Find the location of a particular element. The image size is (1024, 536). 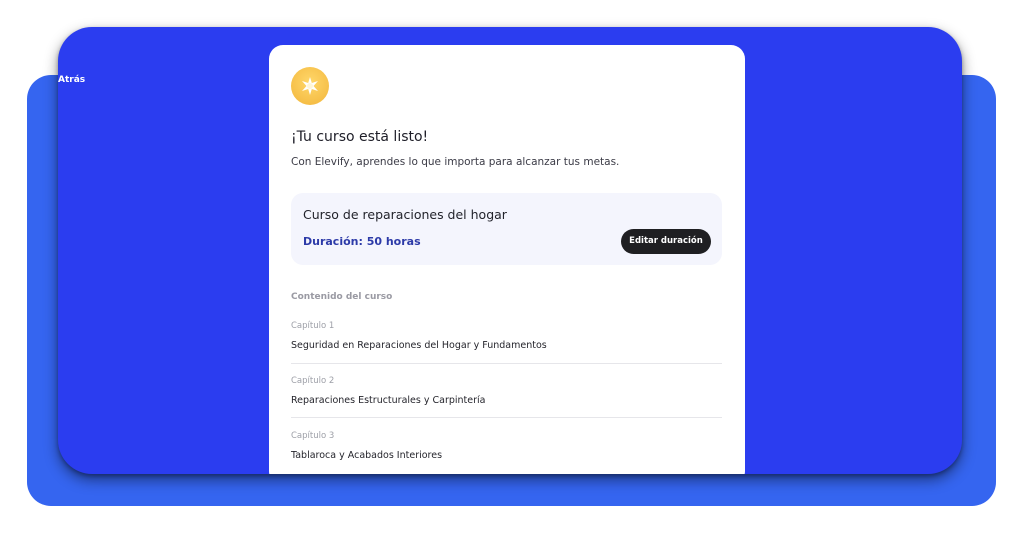

chapter-name: Reparaciones Estructurales y Carpintería is located at coordinates (388, 400).